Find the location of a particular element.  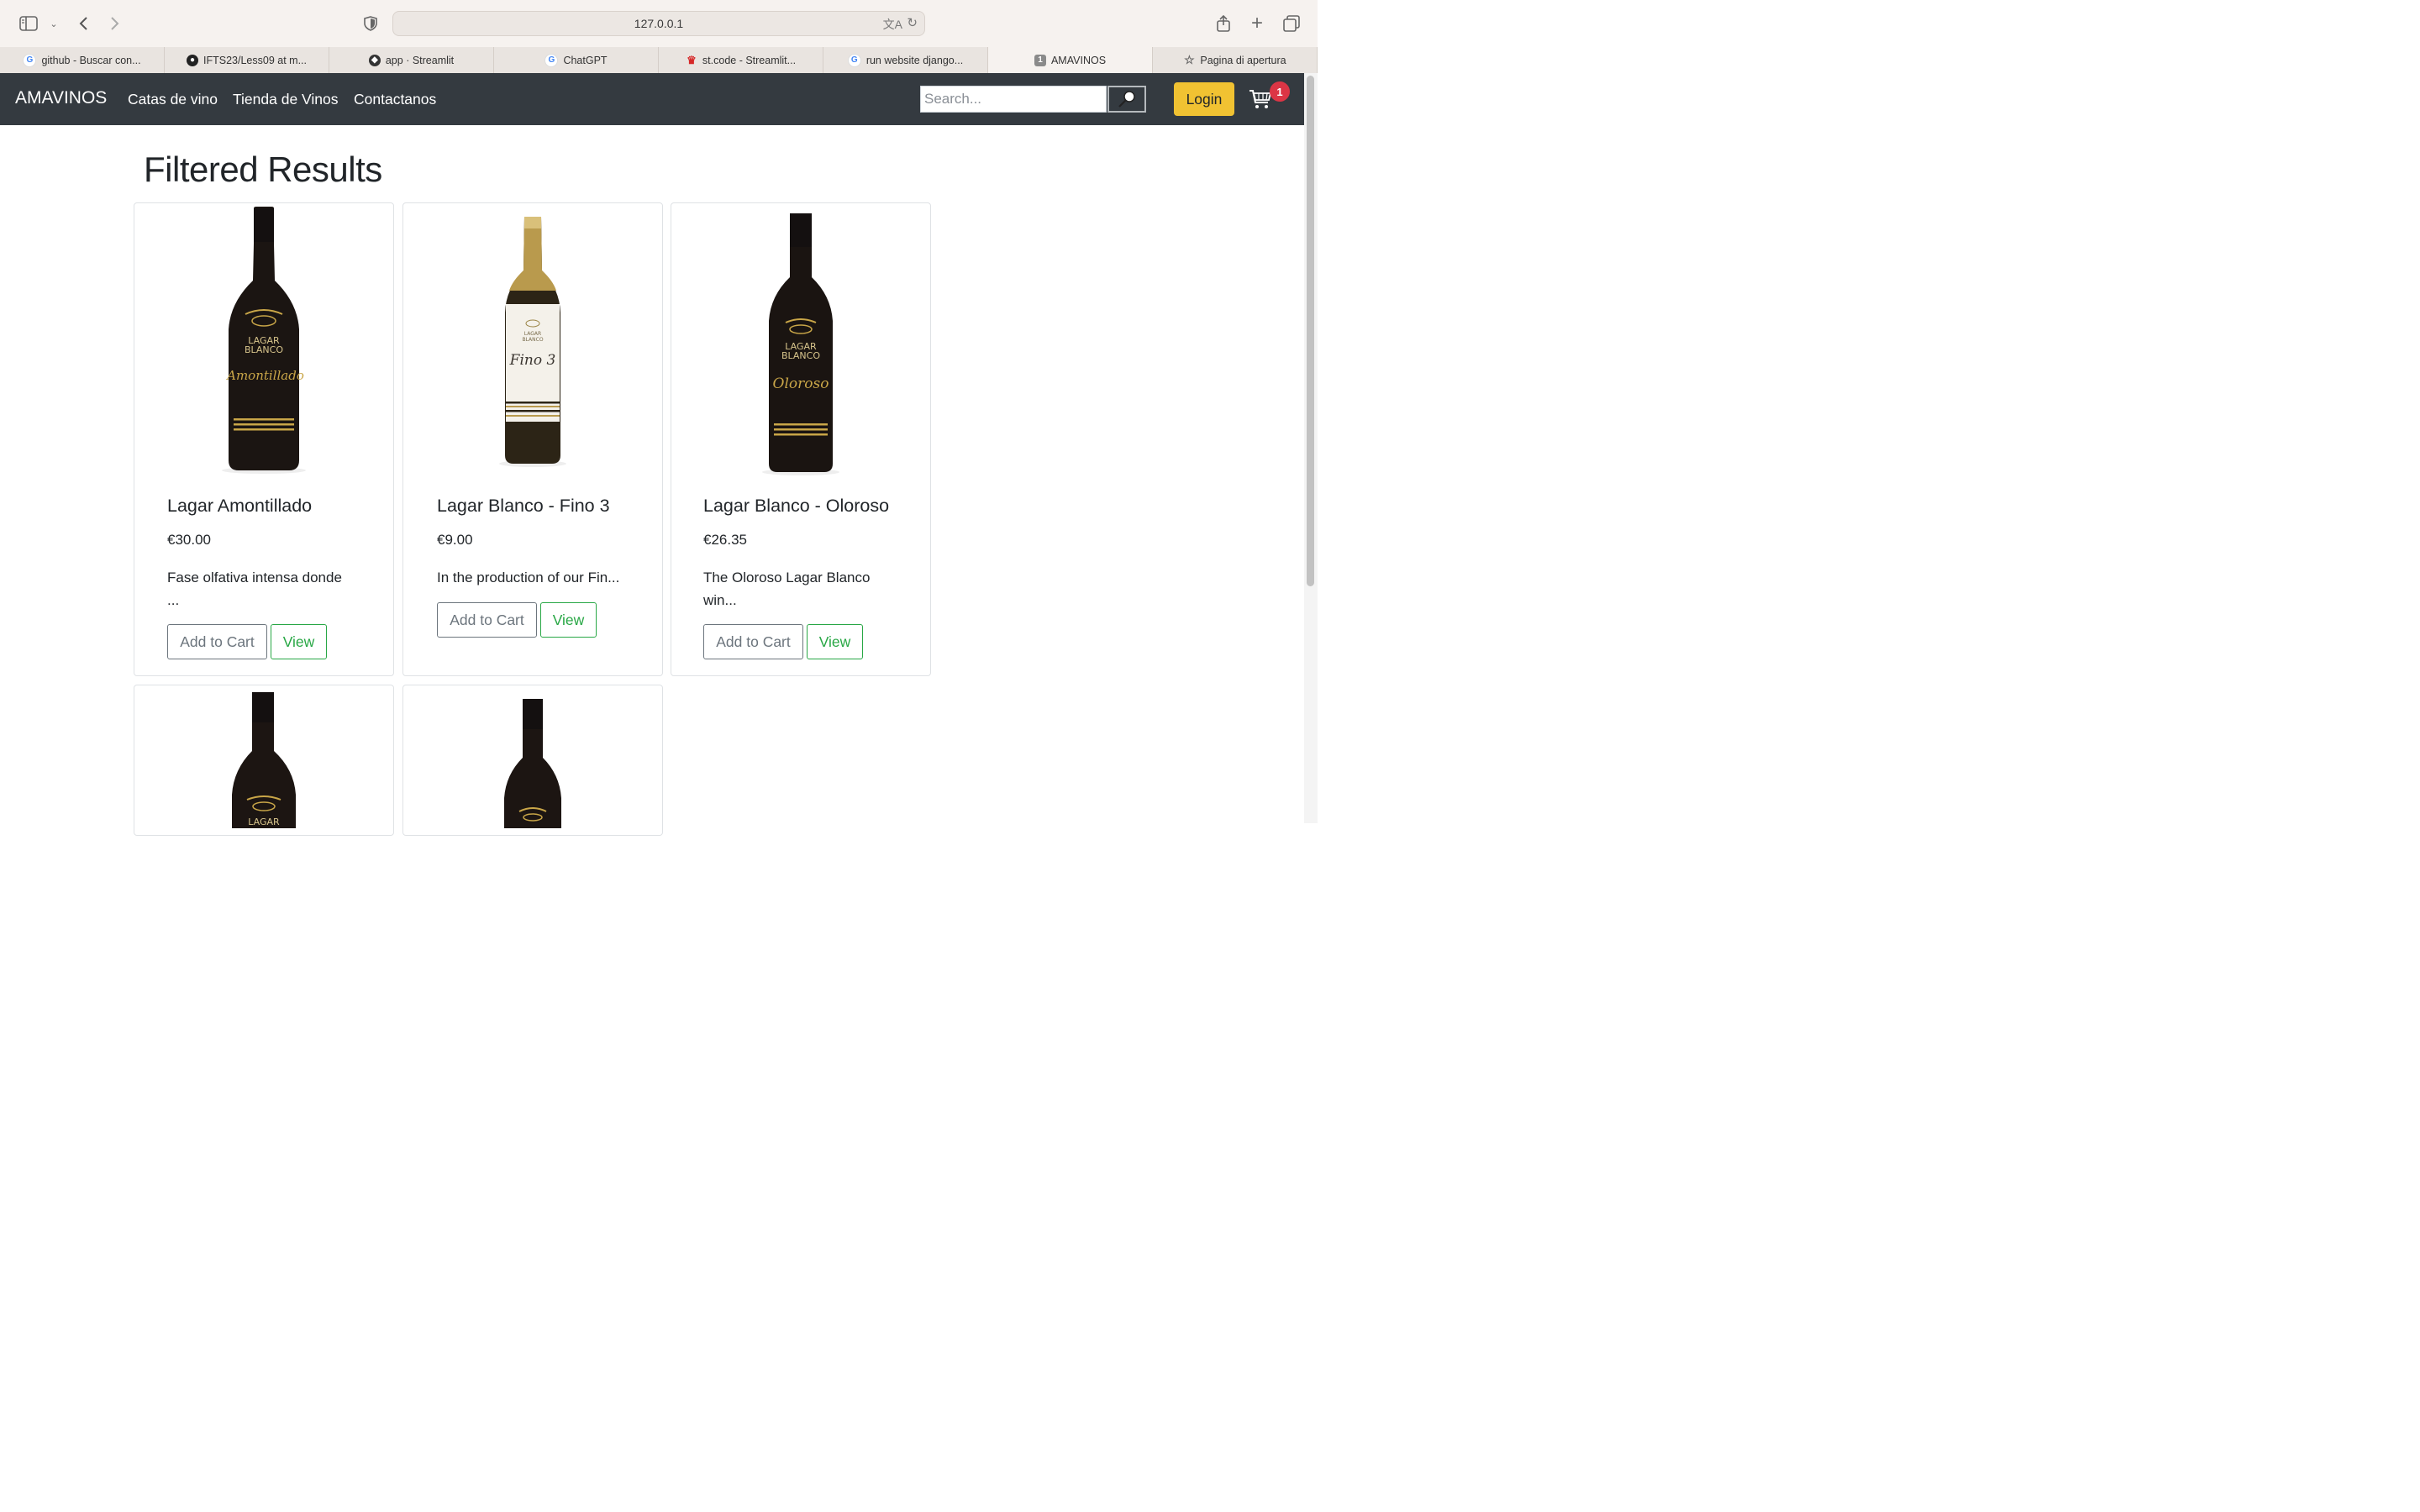

product-image: LAGAR BLANCO Amontillado is located at coordinates (263, 341).